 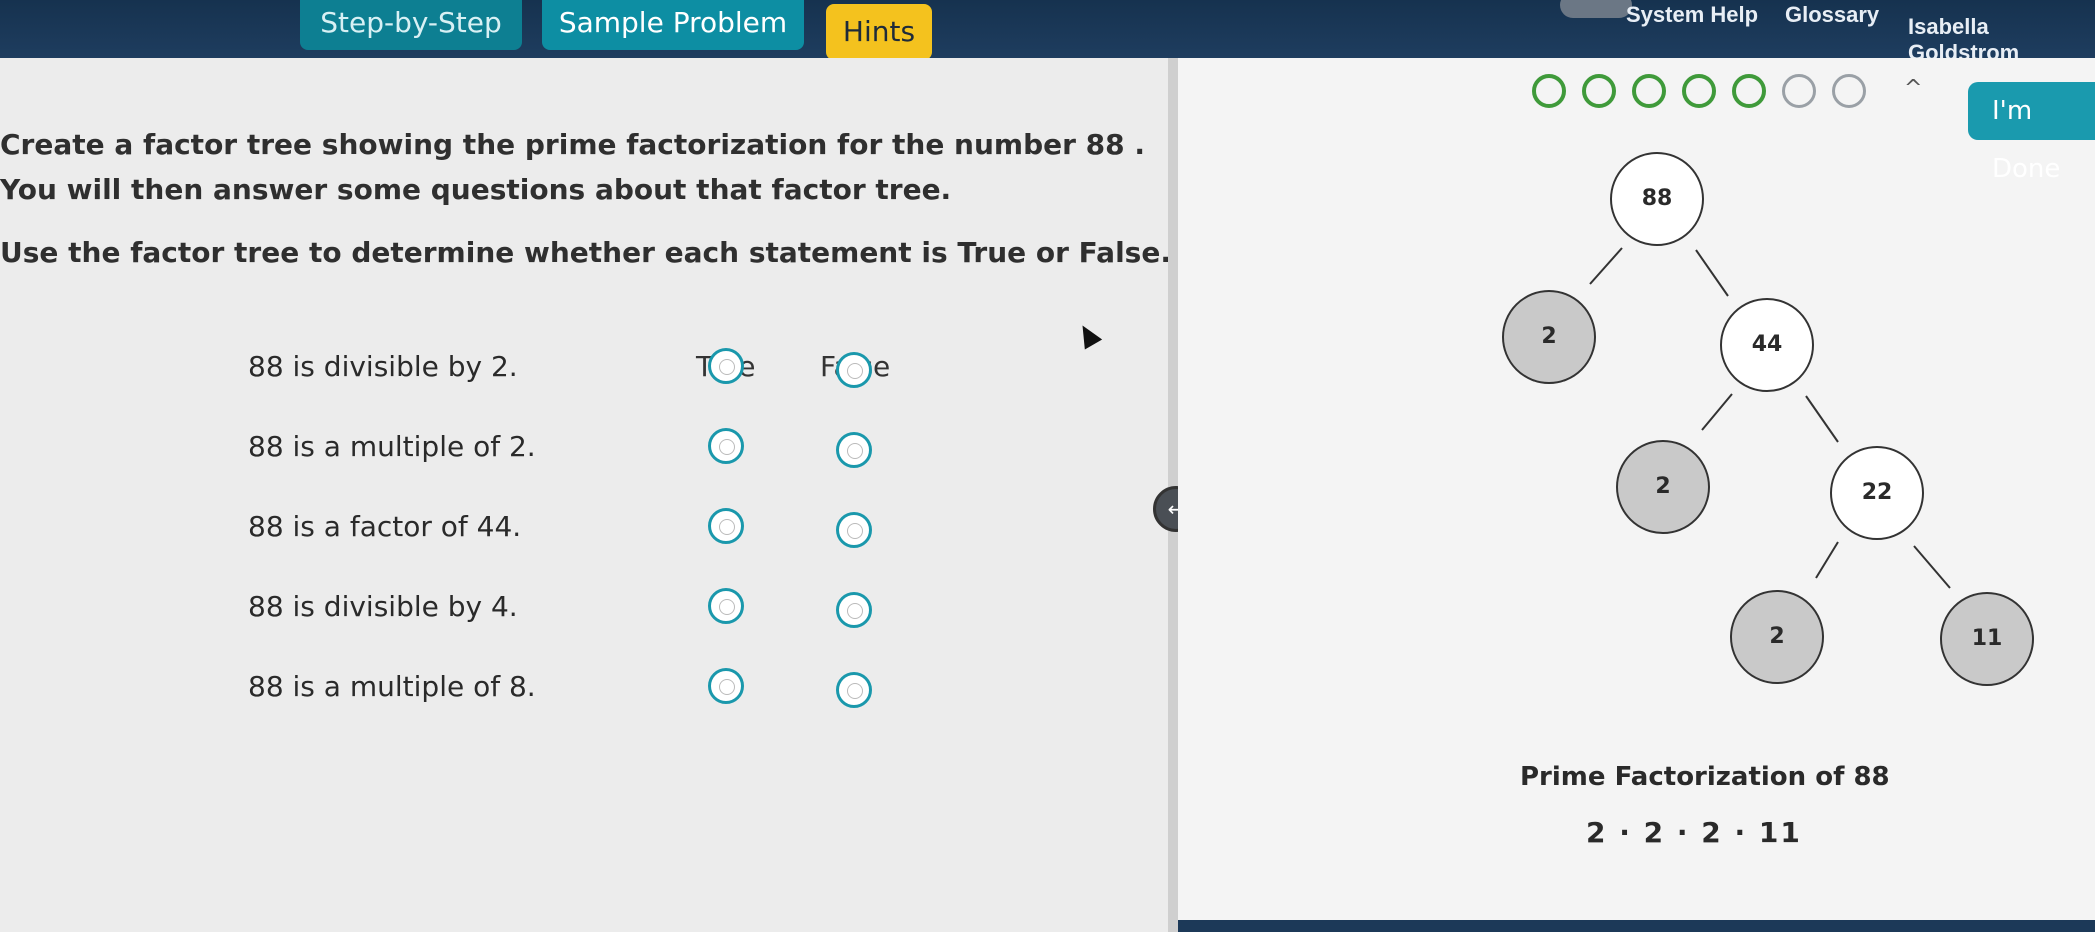 What do you see at coordinates (673, 25) in the screenshot?
I see `tab-sample-problem: Sample Problem` at bounding box center [673, 25].